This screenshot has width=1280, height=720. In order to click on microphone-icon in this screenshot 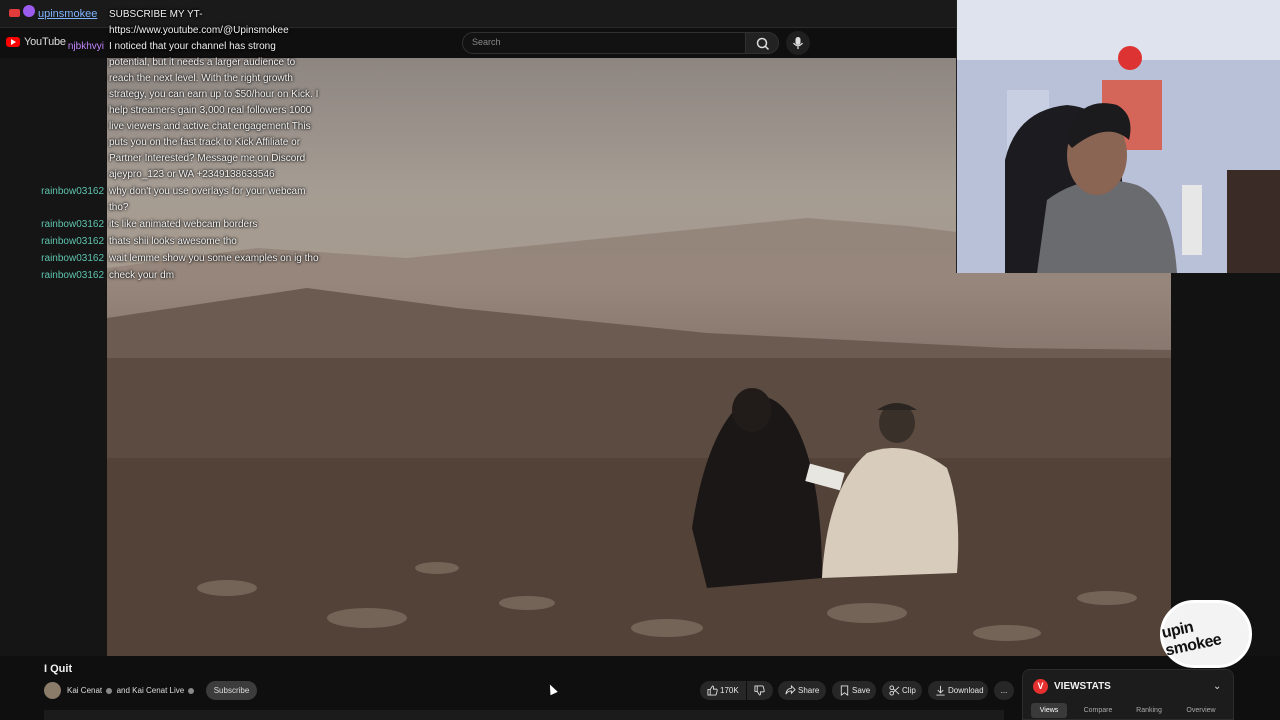, I will do `click(798, 43)`.